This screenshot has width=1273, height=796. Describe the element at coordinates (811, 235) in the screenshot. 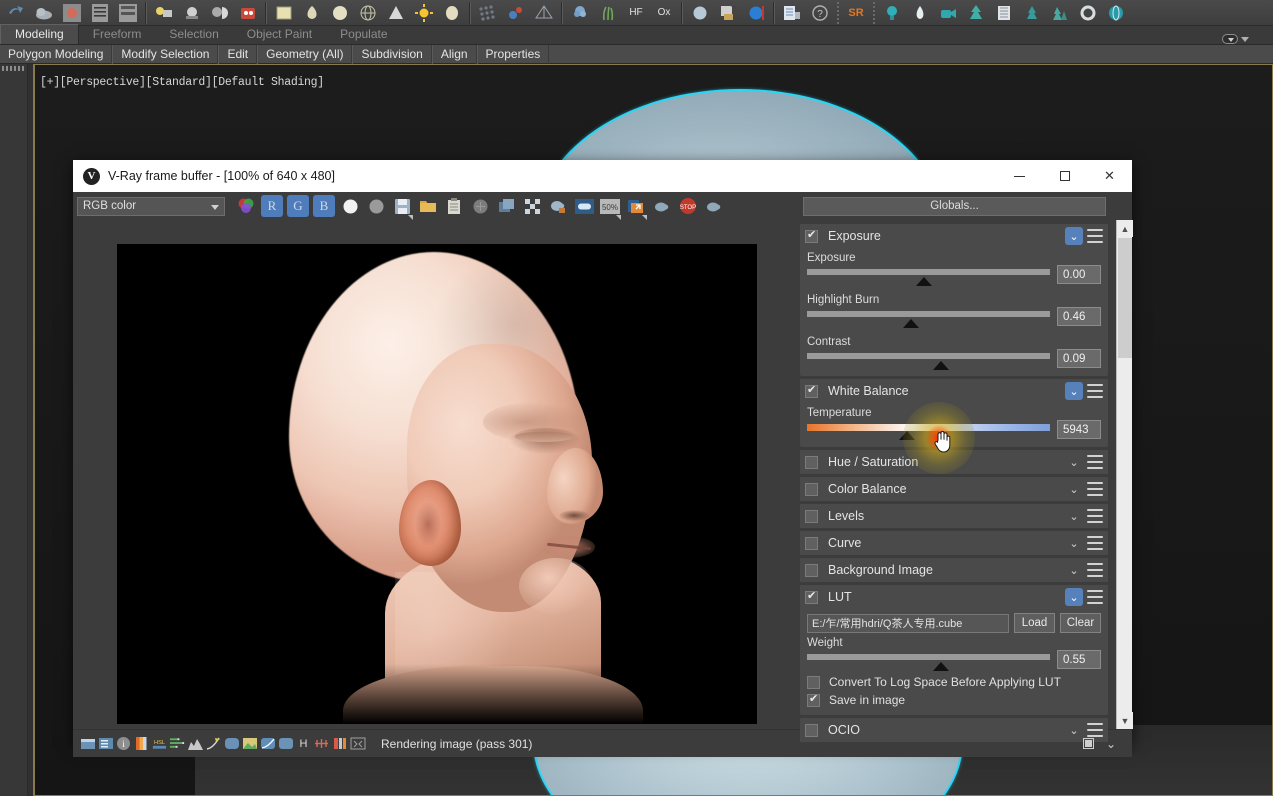

I see `section-exposure-checkbox` at that location.